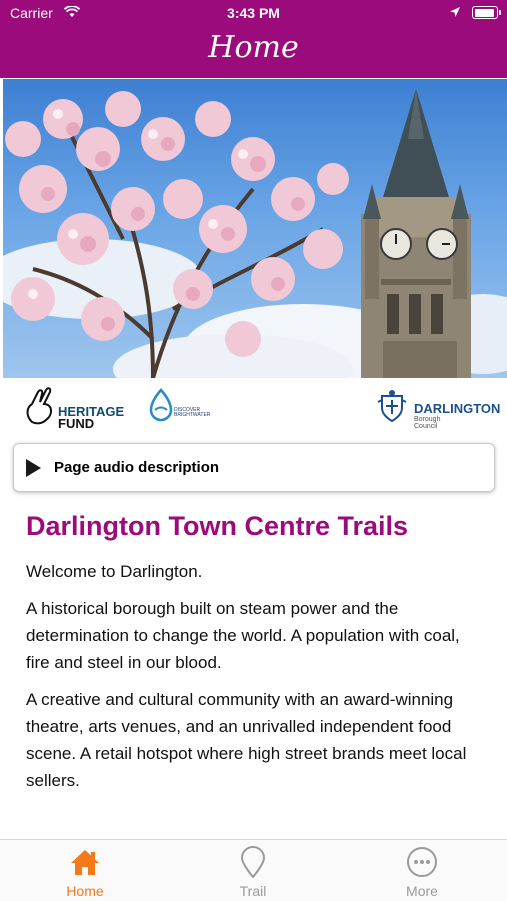 The width and height of the screenshot is (507, 901). What do you see at coordinates (427, 423) in the screenshot?
I see `darlington-sub: Borough Council` at bounding box center [427, 423].